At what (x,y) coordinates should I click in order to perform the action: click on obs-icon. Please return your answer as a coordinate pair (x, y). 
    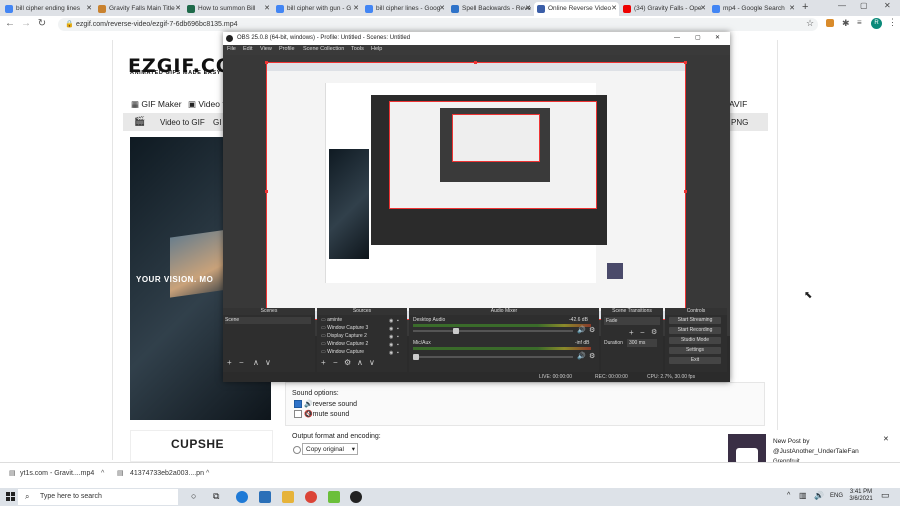
    Looking at the image, I should click on (356, 497).